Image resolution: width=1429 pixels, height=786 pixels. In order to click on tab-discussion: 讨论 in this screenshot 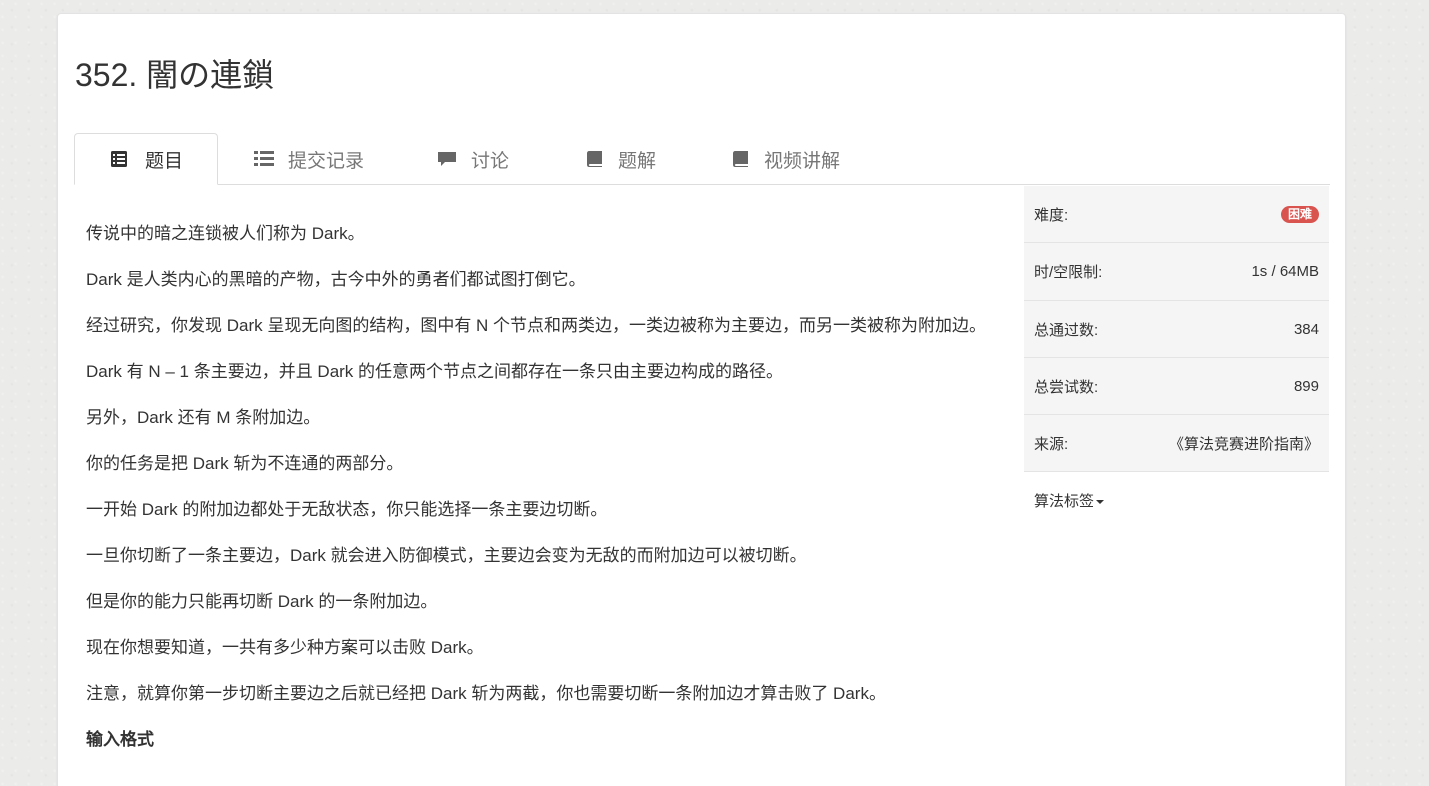, I will do `click(473, 159)`.